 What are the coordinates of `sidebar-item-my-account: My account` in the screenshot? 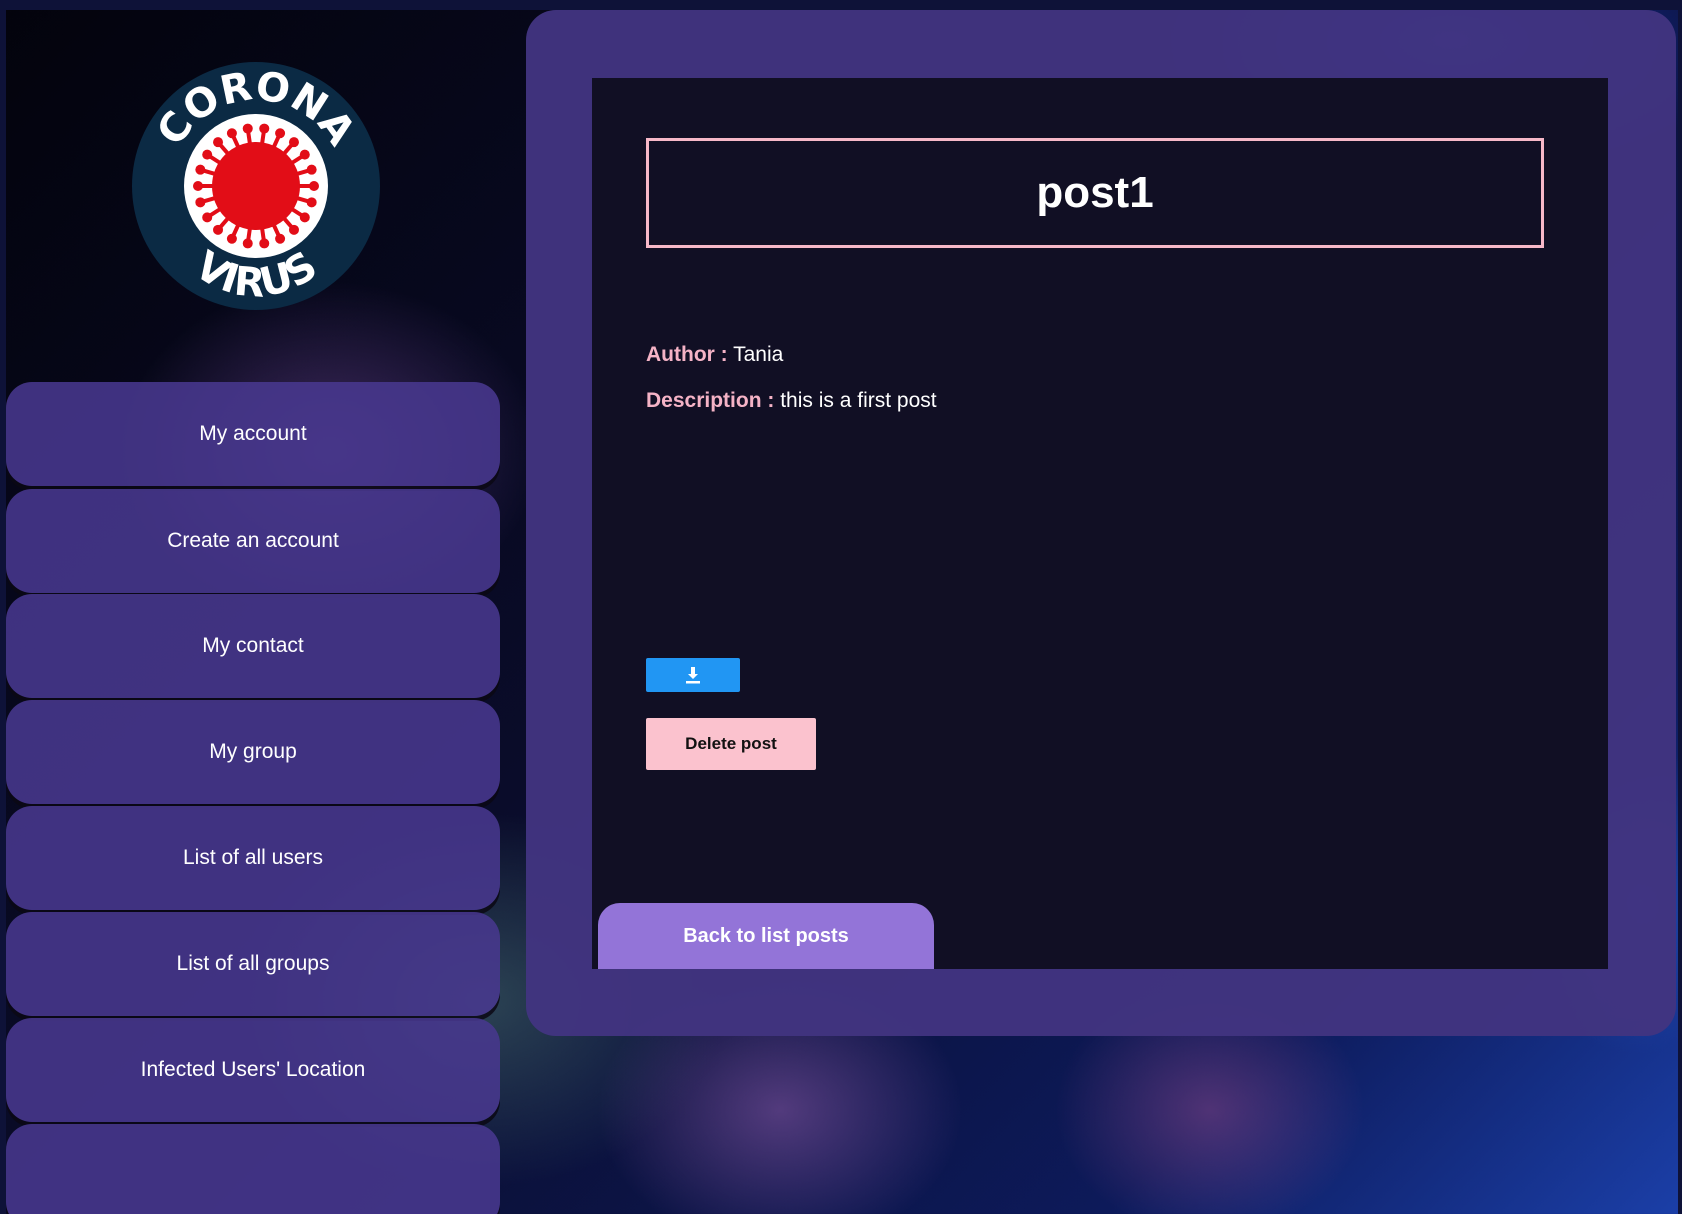 It's located at (253, 434).